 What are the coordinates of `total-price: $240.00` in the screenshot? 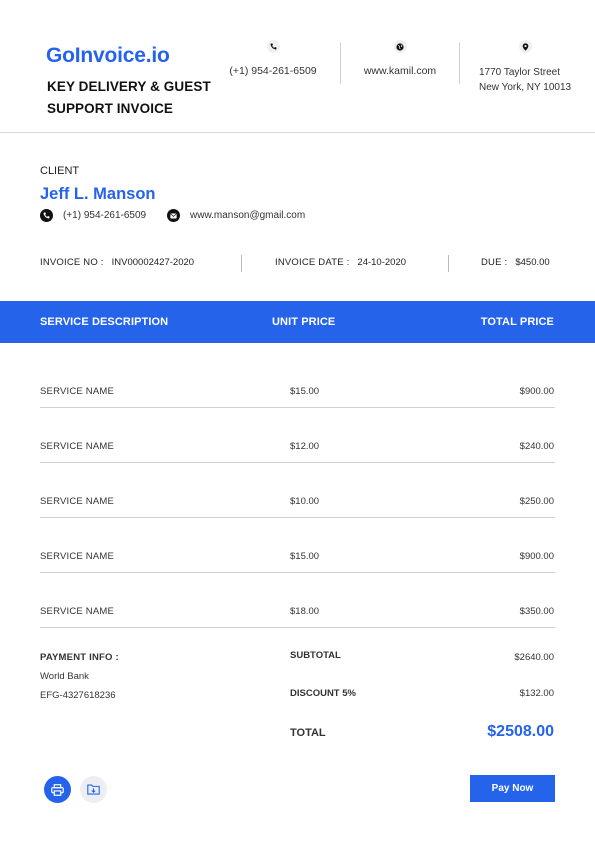 It's located at (536, 446).